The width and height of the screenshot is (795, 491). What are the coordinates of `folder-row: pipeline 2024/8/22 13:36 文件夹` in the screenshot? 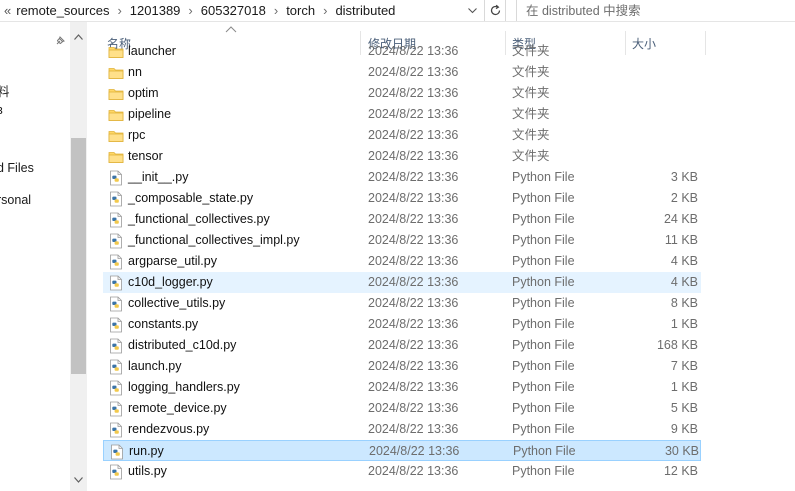 It's located at (402, 114).